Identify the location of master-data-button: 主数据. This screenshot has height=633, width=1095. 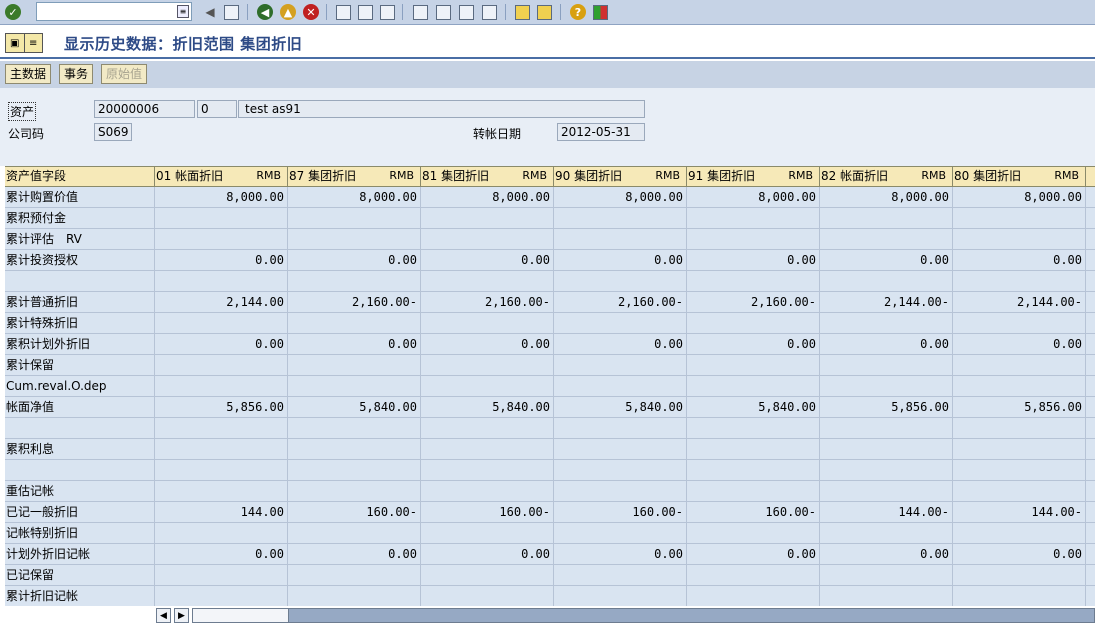
(28, 74).